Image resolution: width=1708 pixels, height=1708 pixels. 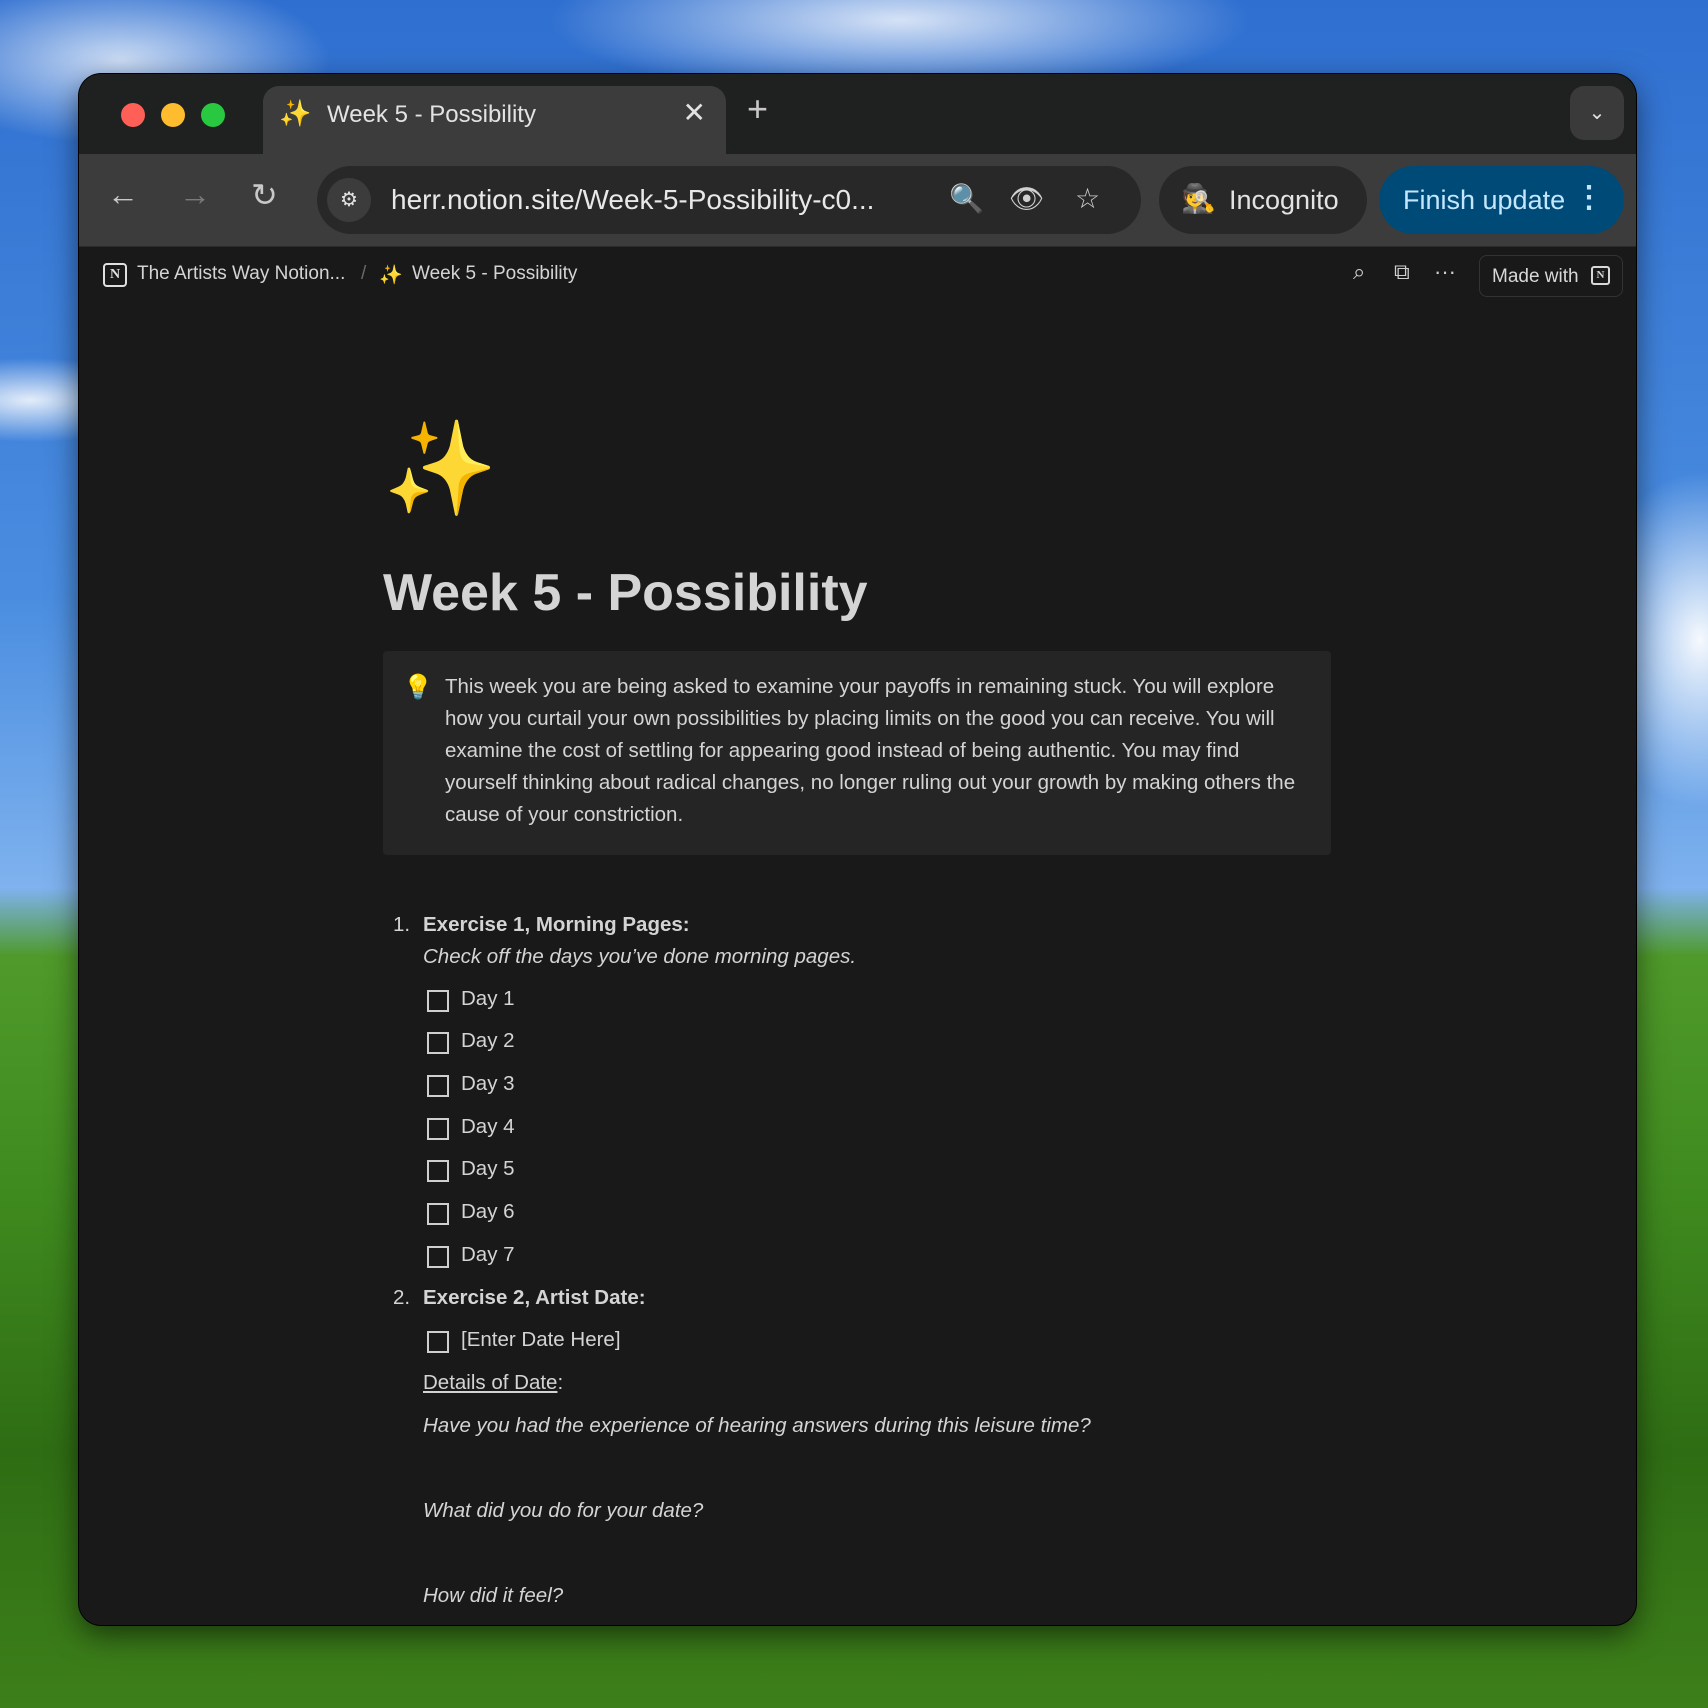 I want to click on forward-arrow-icon: →, so click(x=195, y=194).